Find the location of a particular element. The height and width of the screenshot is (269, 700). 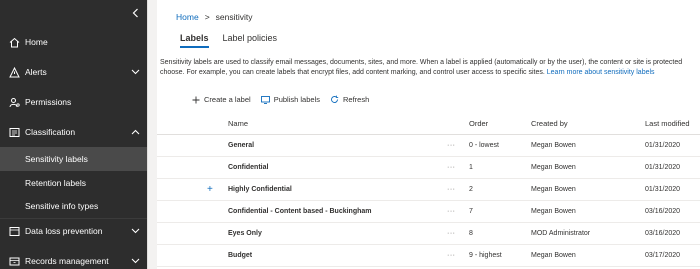

publish-icon is located at coordinates (265, 99).